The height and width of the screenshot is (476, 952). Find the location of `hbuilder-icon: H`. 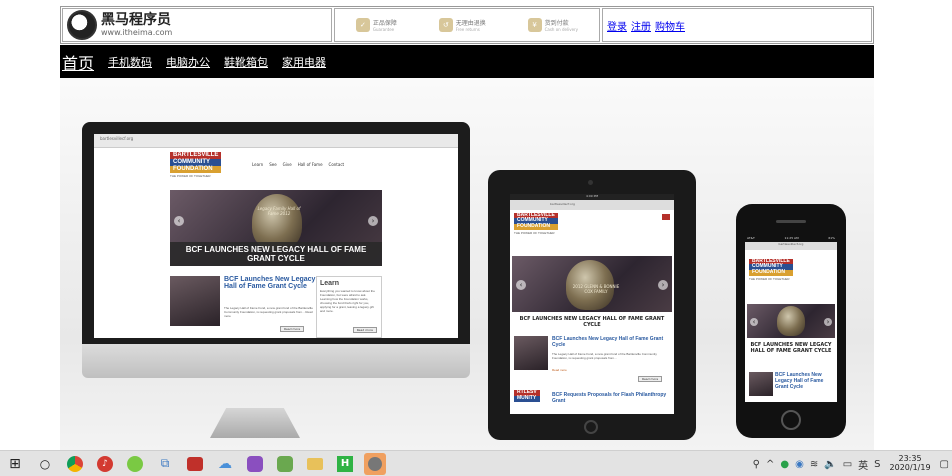

hbuilder-icon: H is located at coordinates (345, 464).